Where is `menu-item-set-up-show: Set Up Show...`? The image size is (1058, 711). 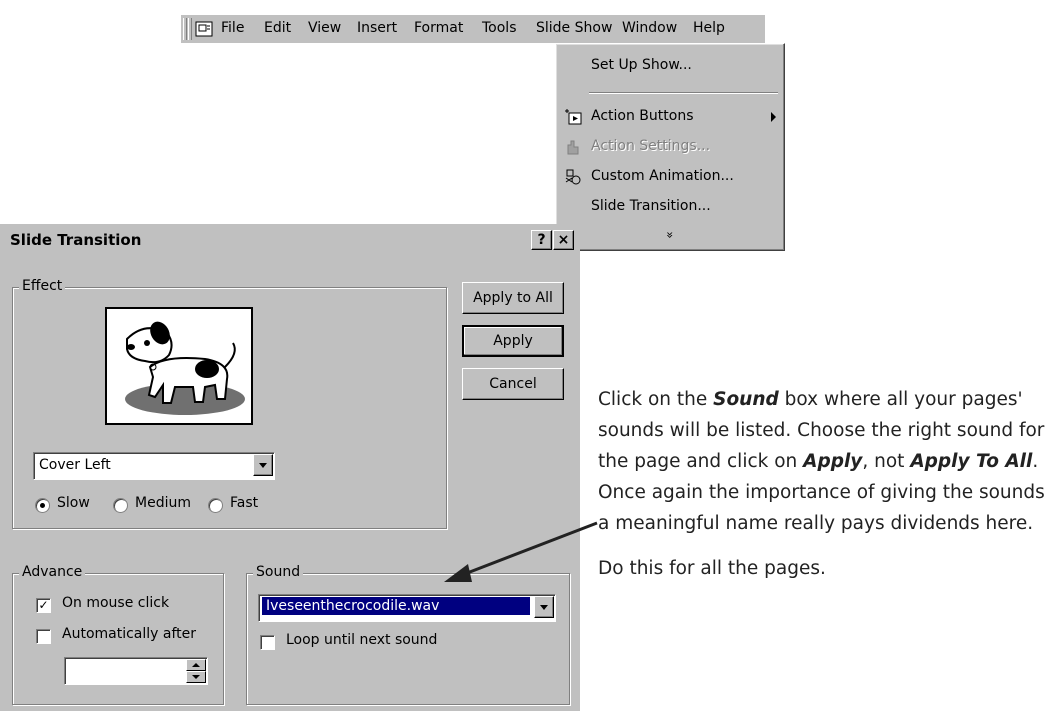 menu-item-set-up-show: Set Up Show... is located at coordinates (641, 65).